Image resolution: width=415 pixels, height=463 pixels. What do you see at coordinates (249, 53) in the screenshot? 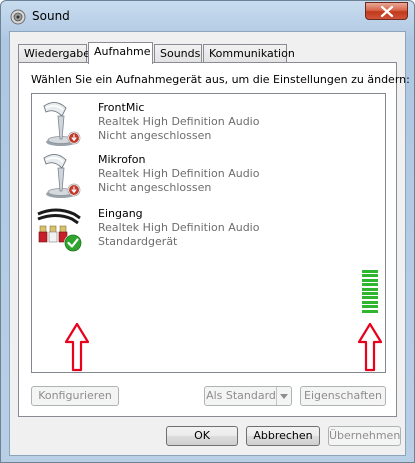
I see `tab-kommunikation: Kommunikation` at bounding box center [249, 53].